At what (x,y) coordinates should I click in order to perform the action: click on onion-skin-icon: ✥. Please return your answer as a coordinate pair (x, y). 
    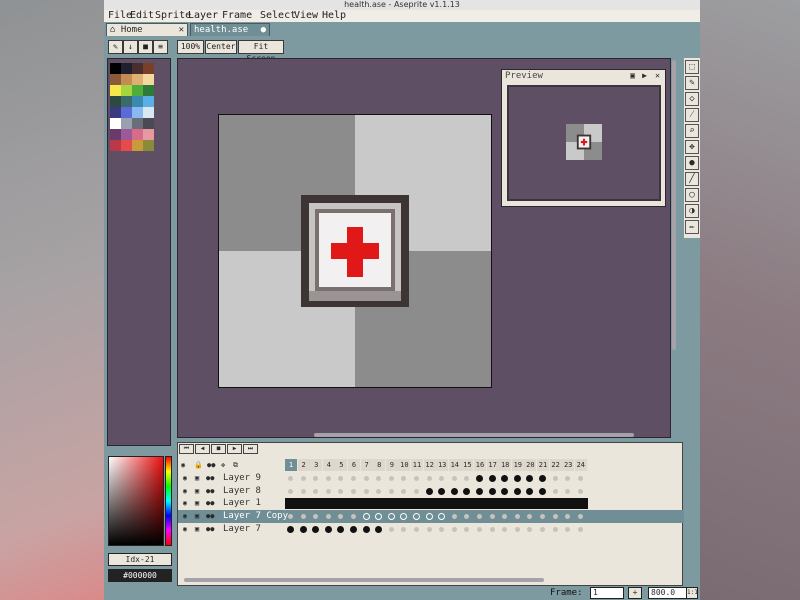
    Looking at the image, I should click on (223, 465).